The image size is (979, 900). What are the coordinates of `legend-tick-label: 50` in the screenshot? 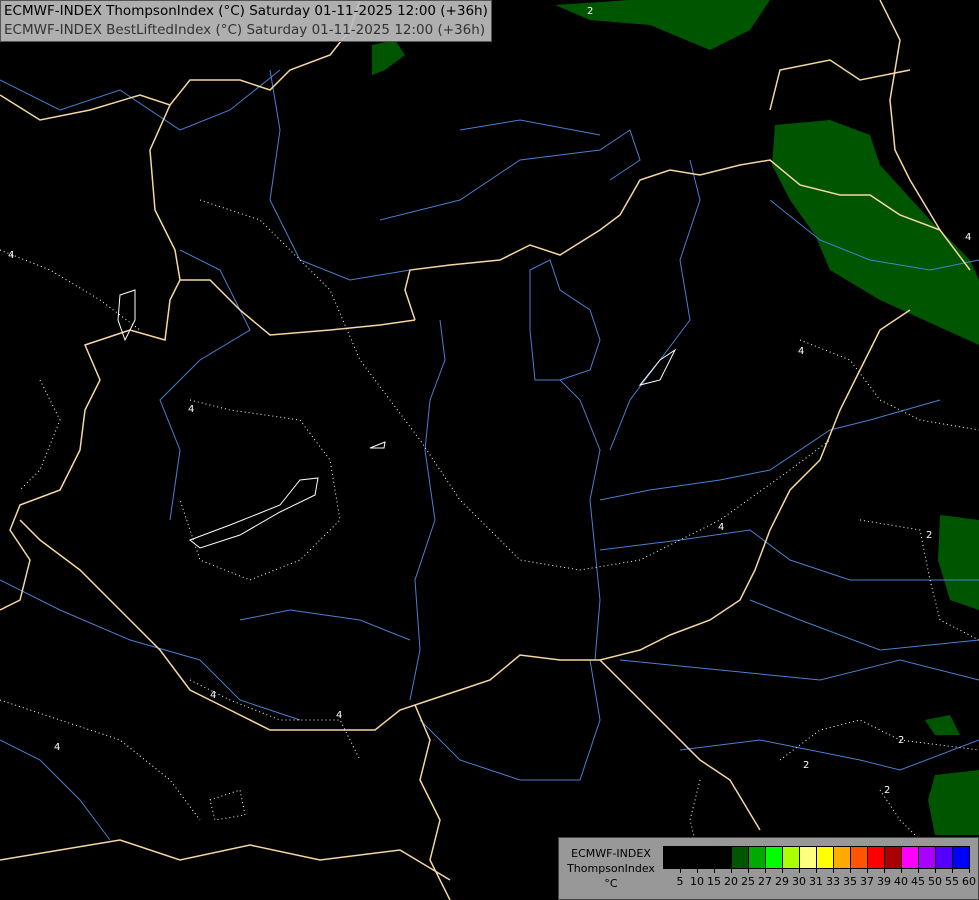 It's located at (935, 881).